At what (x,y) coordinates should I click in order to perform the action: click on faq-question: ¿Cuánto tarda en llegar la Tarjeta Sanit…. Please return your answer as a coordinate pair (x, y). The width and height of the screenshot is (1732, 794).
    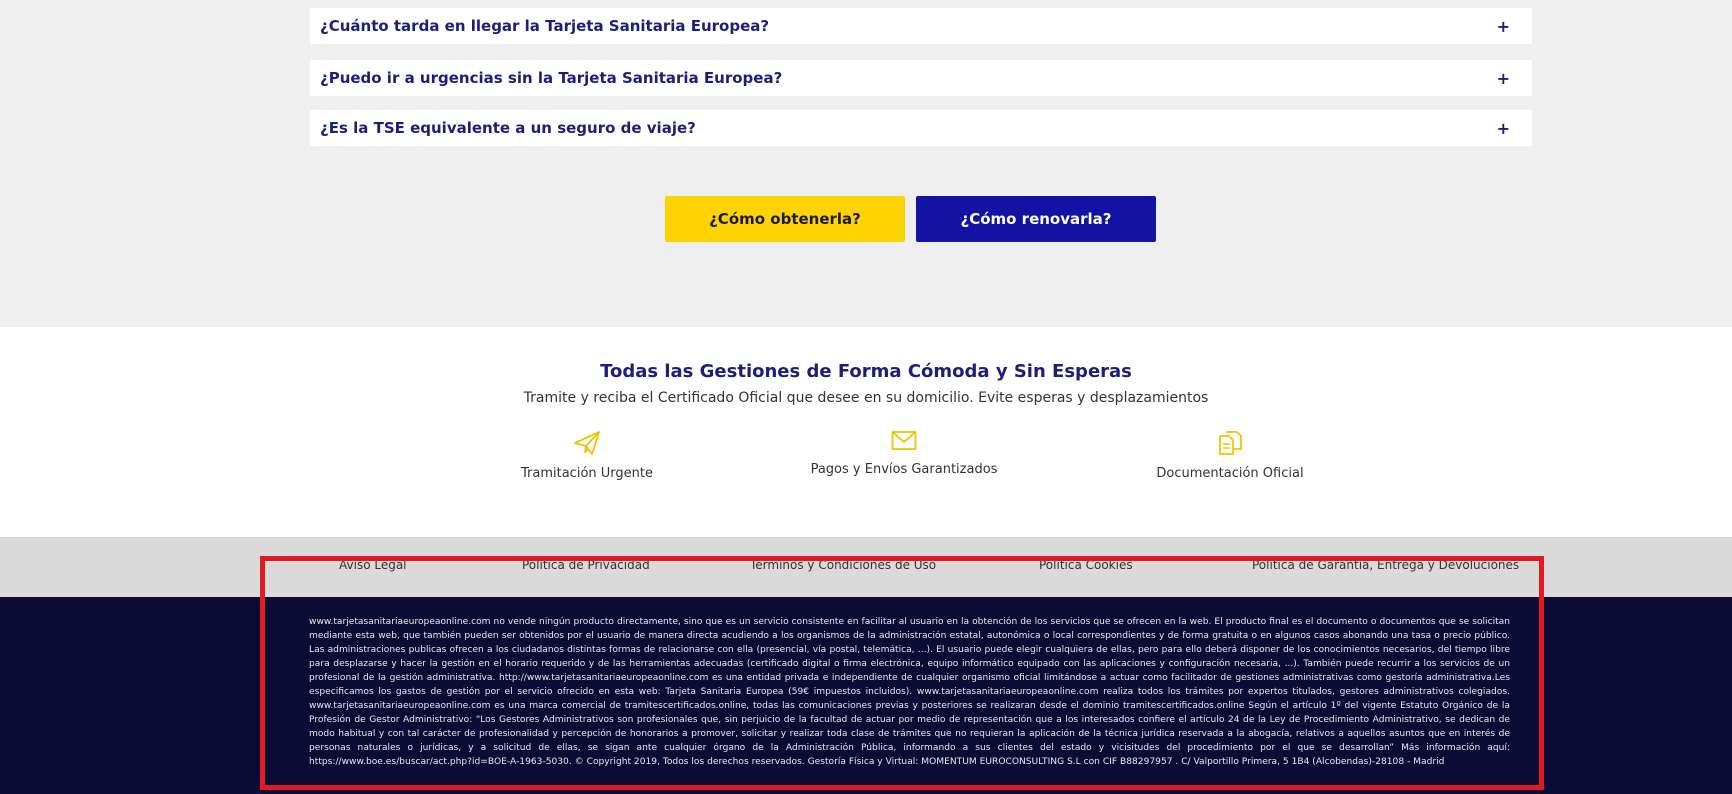
    Looking at the image, I should click on (545, 26).